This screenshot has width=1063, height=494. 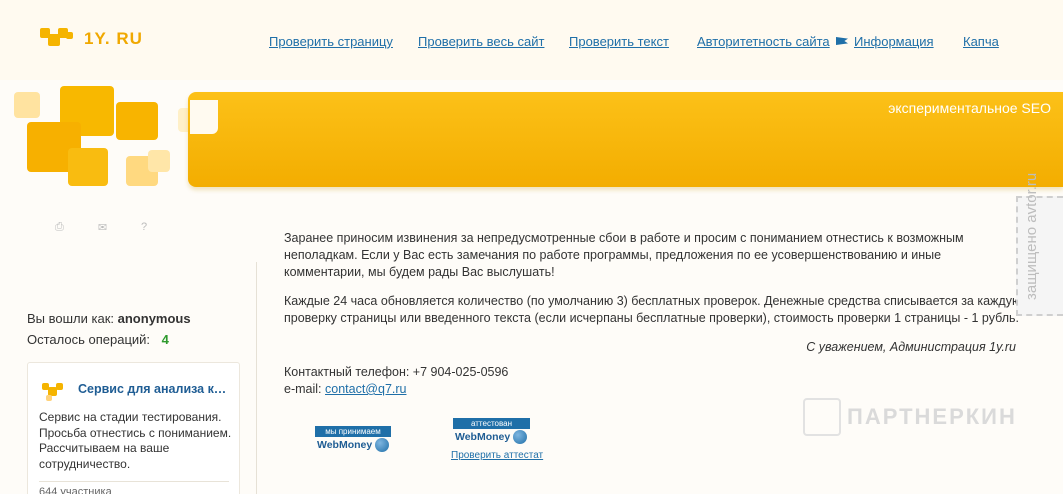 What do you see at coordinates (54, 391) in the screenshot?
I see `service-logo-icon` at bounding box center [54, 391].